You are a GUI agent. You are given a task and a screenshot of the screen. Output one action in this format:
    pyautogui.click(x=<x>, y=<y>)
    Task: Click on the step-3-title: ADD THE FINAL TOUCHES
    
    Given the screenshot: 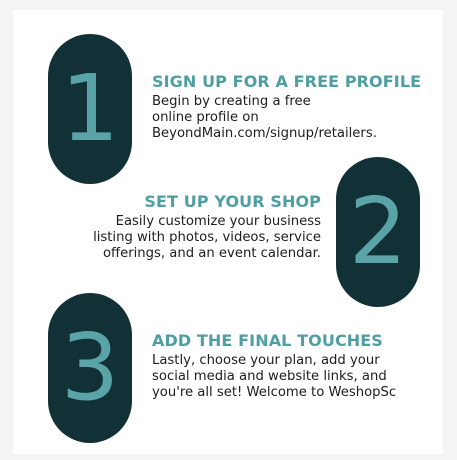 What is the action you would take?
    pyautogui.click(x=267, y=340)
    